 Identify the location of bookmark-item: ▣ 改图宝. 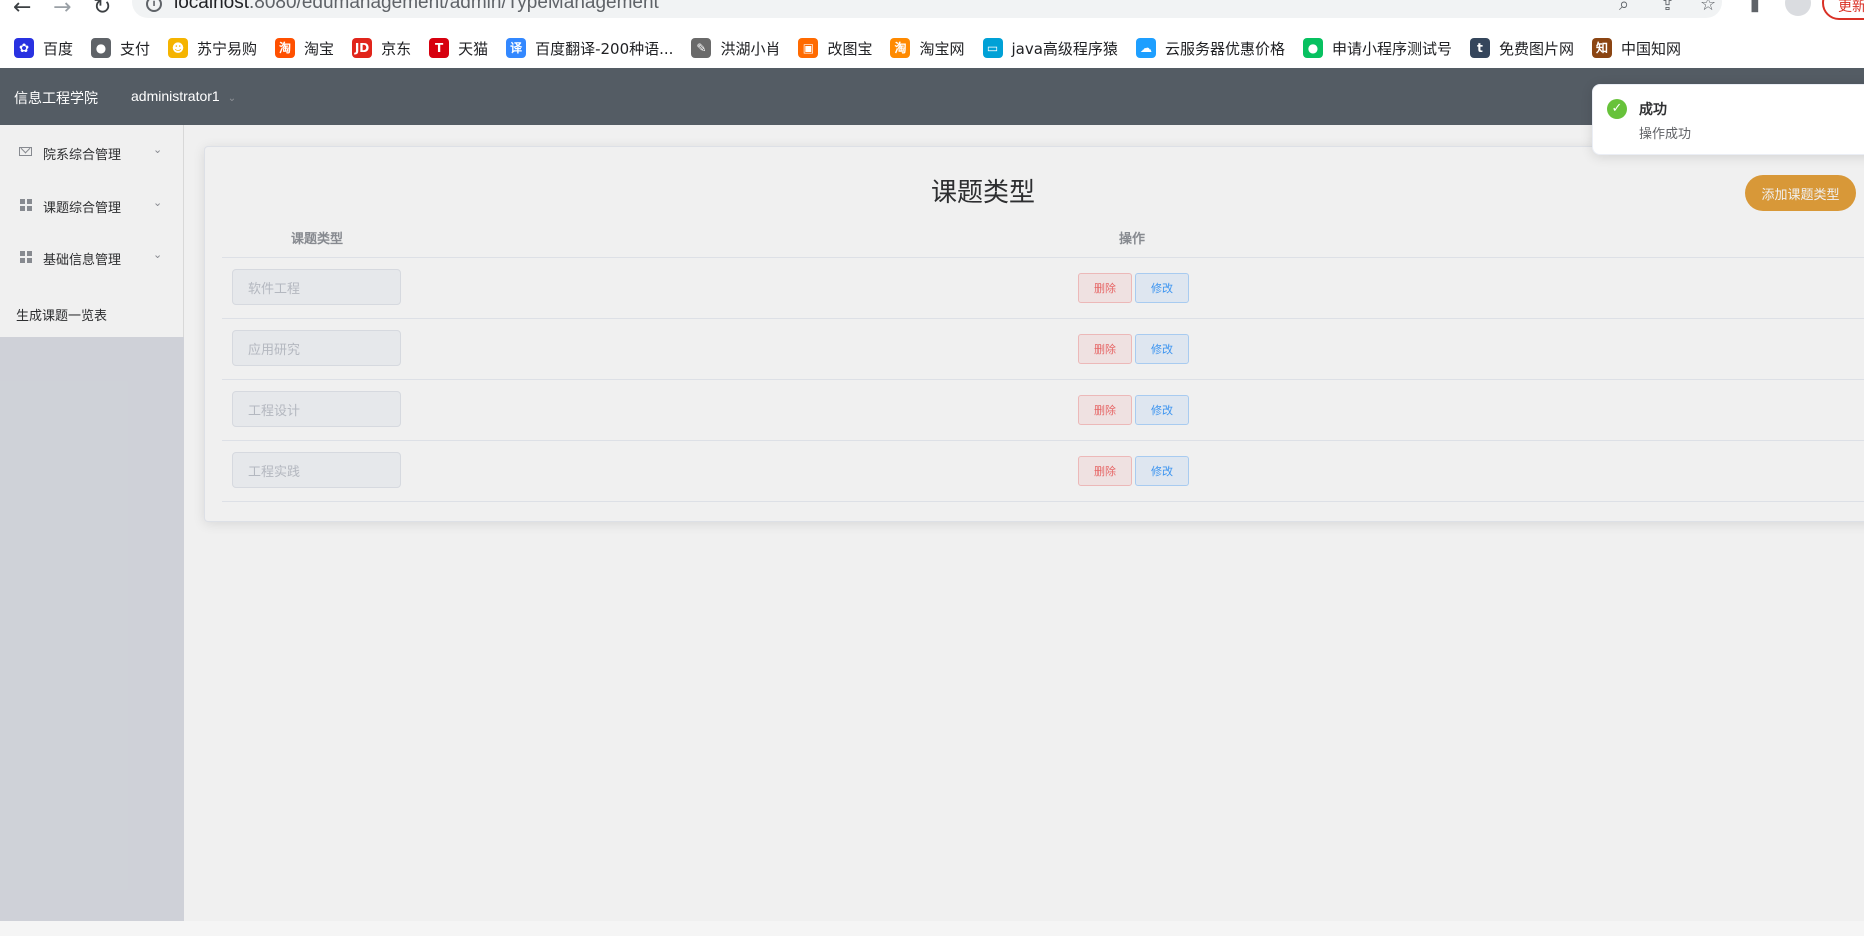
(835, 48).